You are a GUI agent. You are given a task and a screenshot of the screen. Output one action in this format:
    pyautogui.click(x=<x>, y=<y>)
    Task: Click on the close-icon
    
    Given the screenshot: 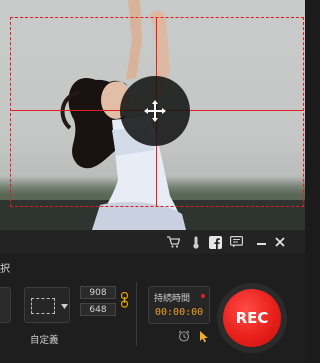 What is the action you would take?
    pyautogui.click(x=280, y=242)
    